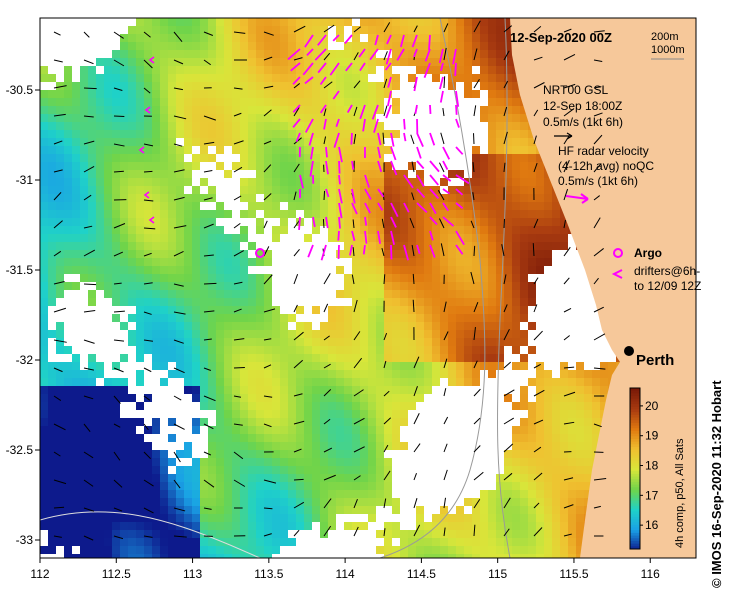 The width and height of the screenshot is (739, 592). What do you see at coordinates (116, 574) in the screenshot?
I see `x-tick-label: 112.5` at bounding box center [116, 574].